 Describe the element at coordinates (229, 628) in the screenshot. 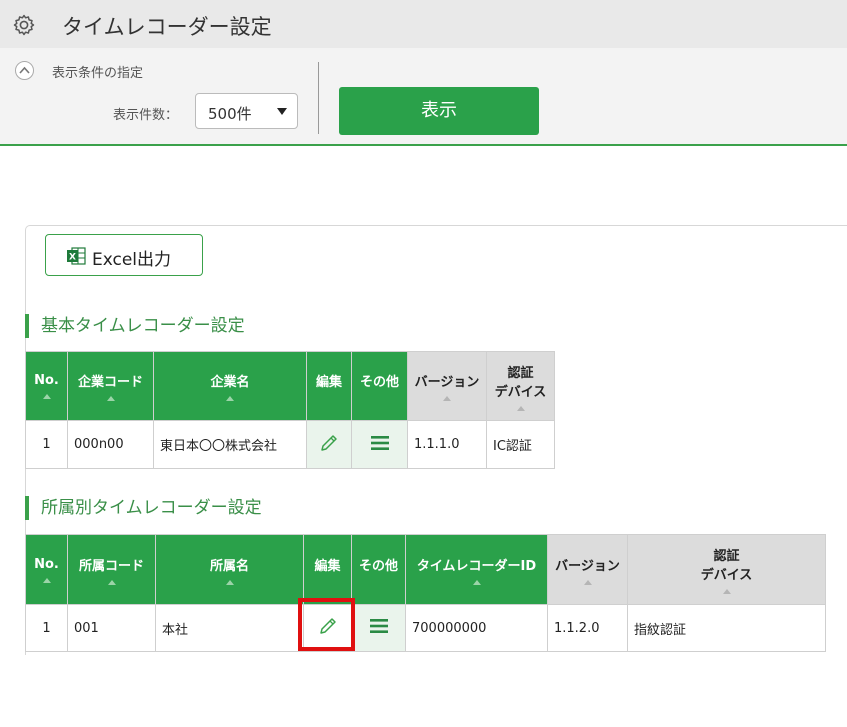

I see `cell-dept-name: 本社` at that location.